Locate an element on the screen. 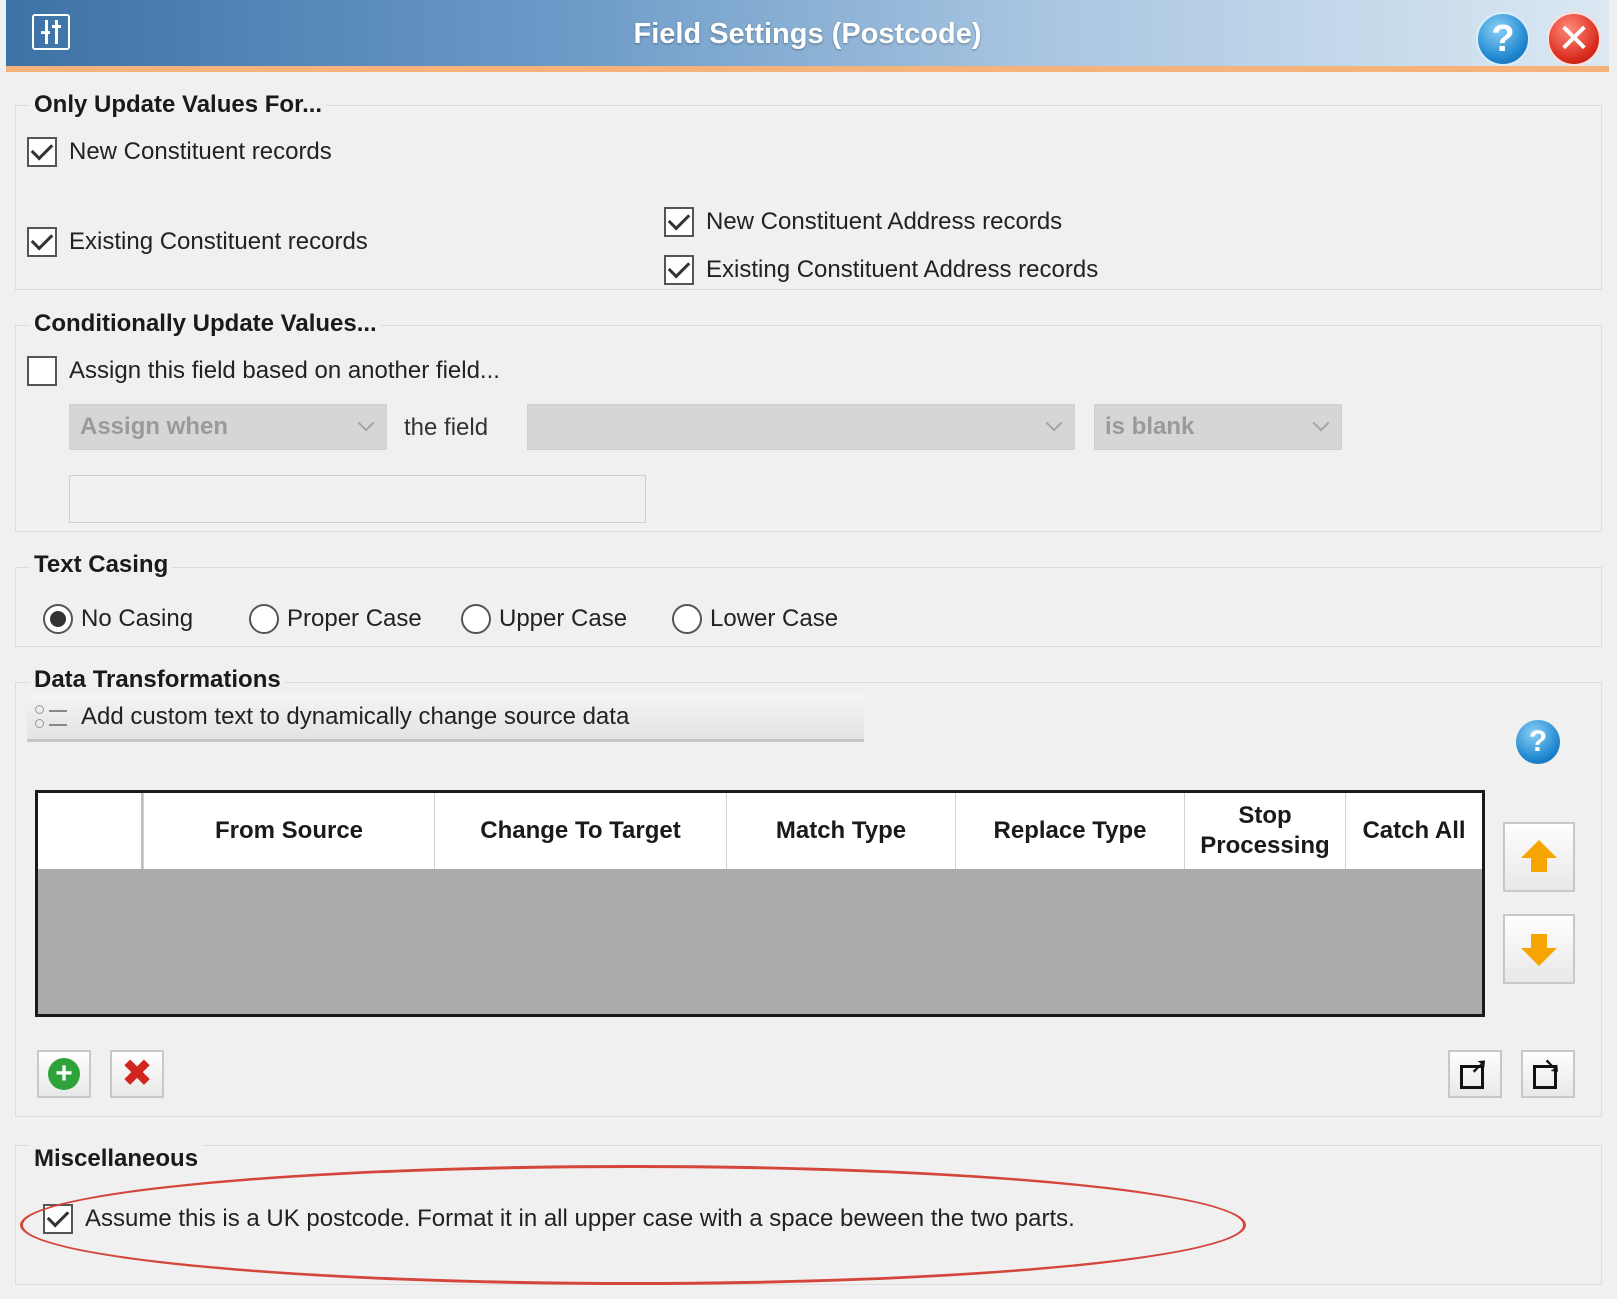  existing-address-checkbox: Existing Constituent Address records is located at coordinates (881, 270).